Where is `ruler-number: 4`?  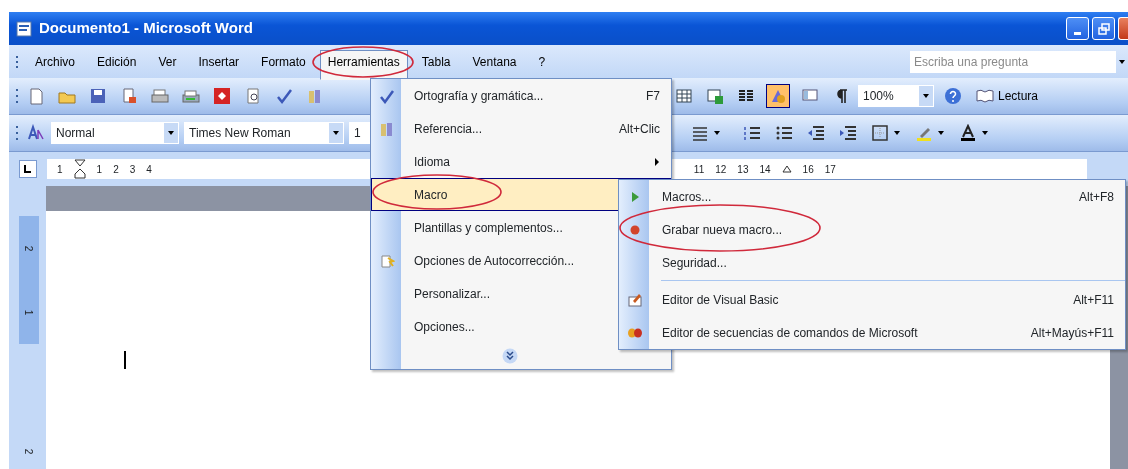
ruler-number: 4 is located at coordinates (149, 169).